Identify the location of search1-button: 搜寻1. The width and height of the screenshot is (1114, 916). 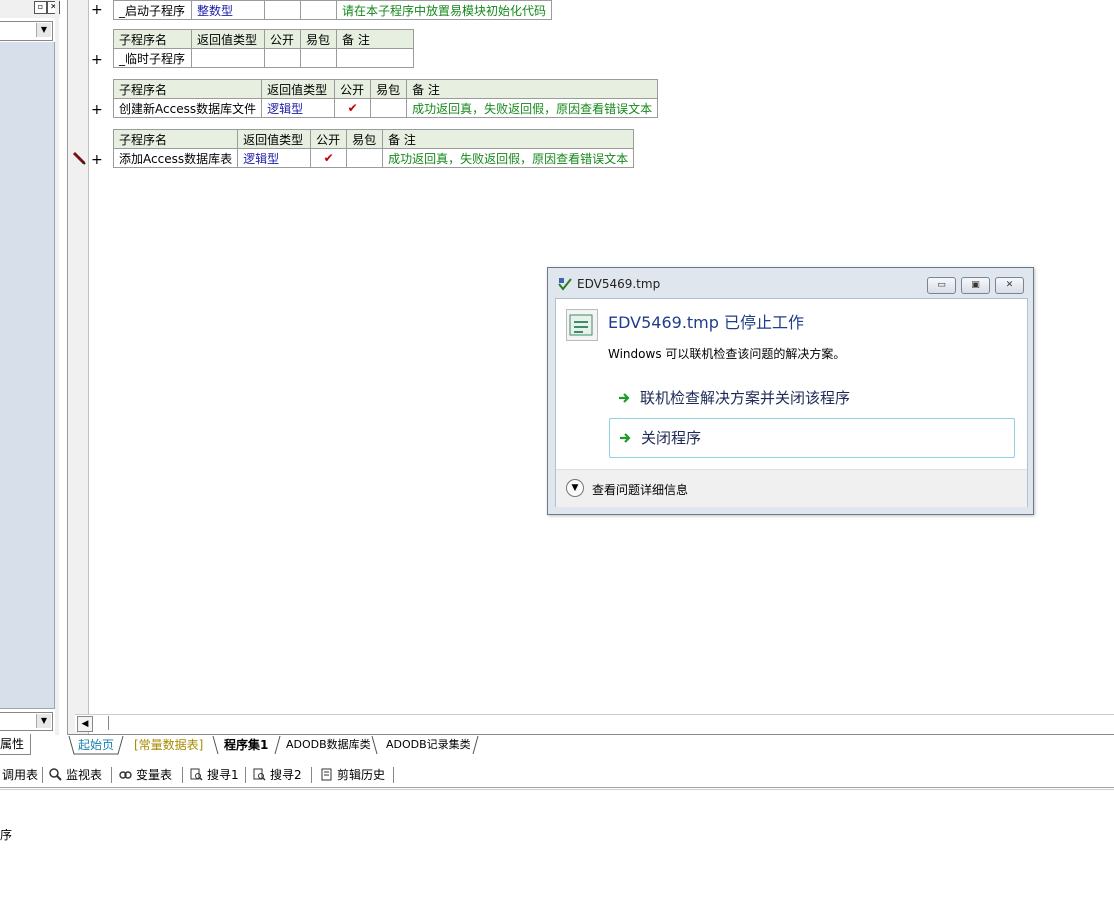
(214, 775).